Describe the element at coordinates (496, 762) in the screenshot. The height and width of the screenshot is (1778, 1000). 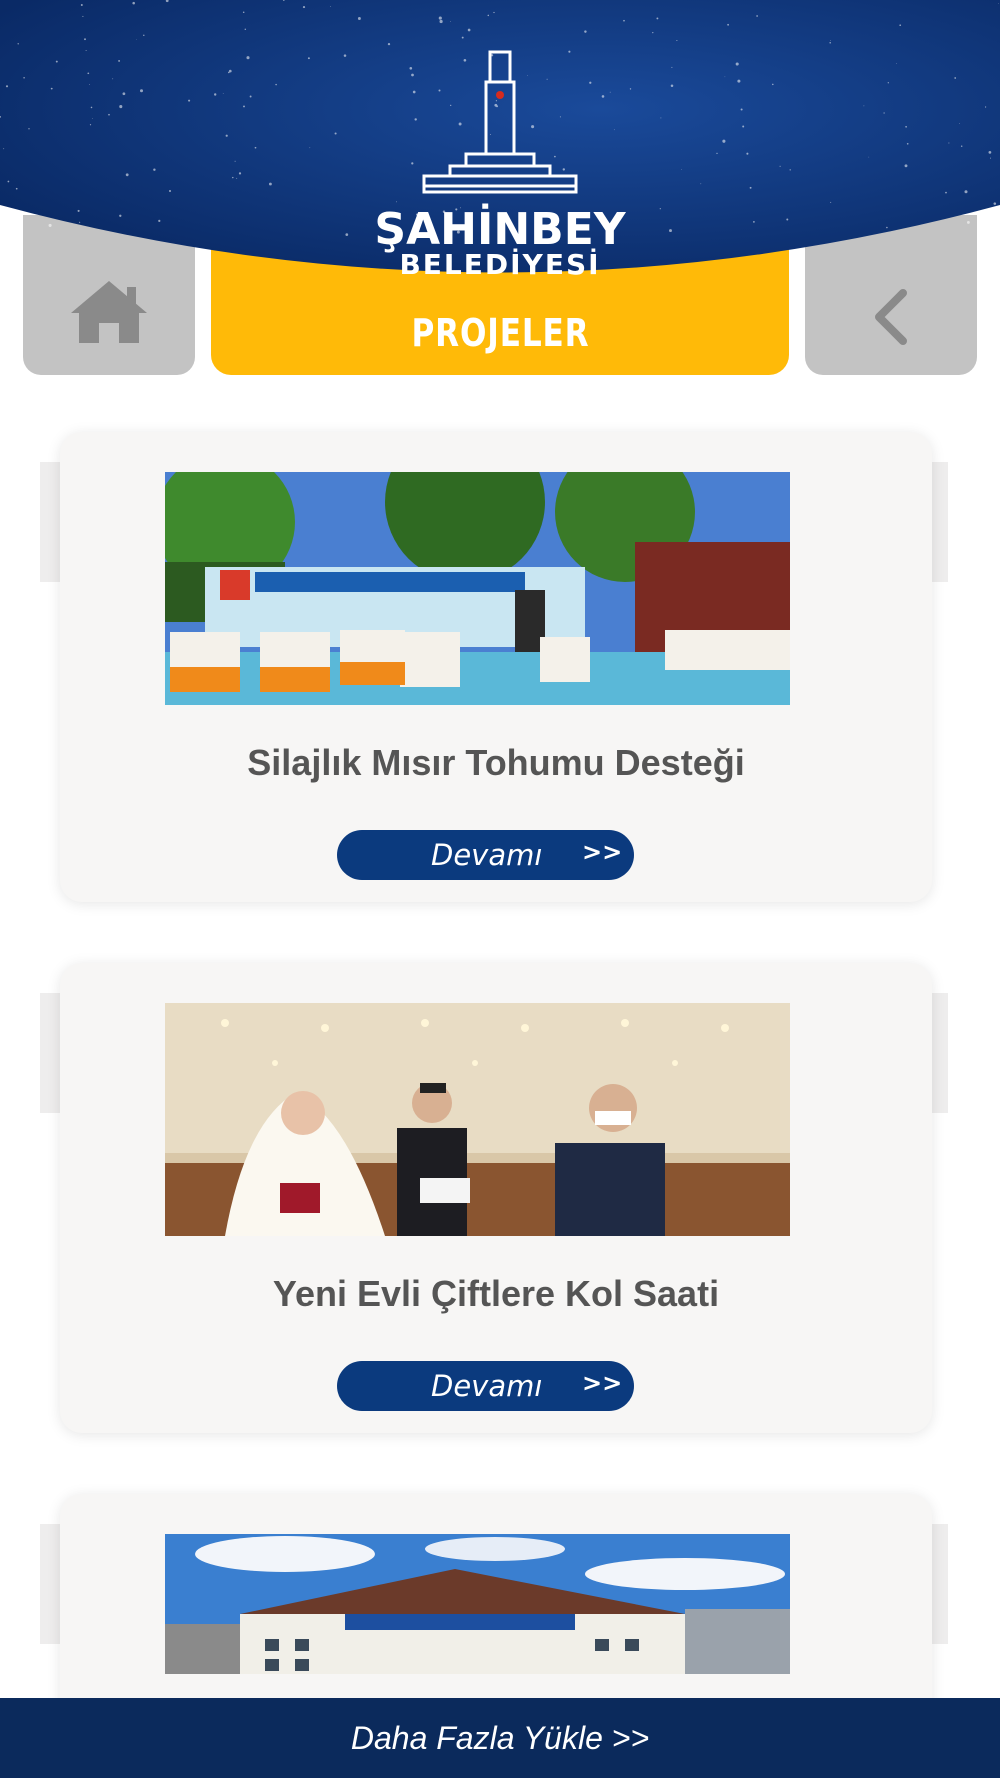
I see `project-title: Silajlık Mısır Tohumu Desteği` at that location.